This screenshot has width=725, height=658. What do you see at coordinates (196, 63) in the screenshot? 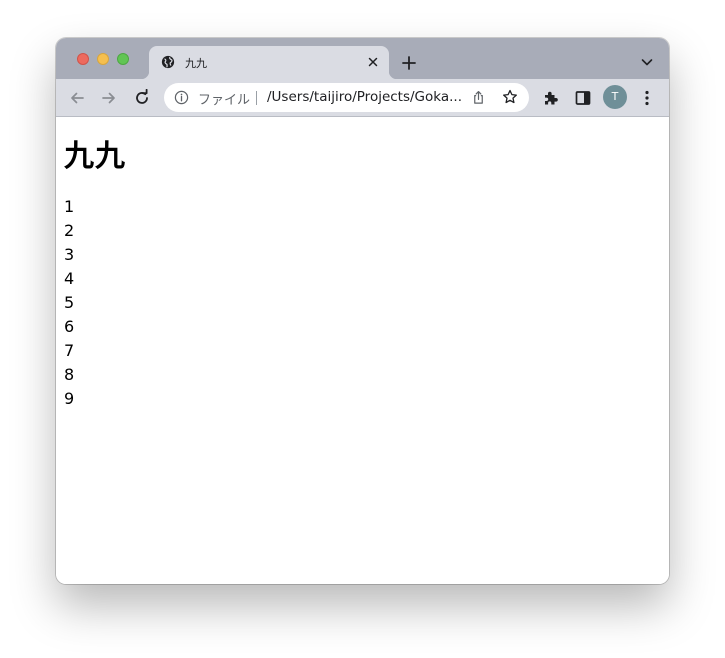
I see `tab-title: 九九` at bounding box center [196, 63].